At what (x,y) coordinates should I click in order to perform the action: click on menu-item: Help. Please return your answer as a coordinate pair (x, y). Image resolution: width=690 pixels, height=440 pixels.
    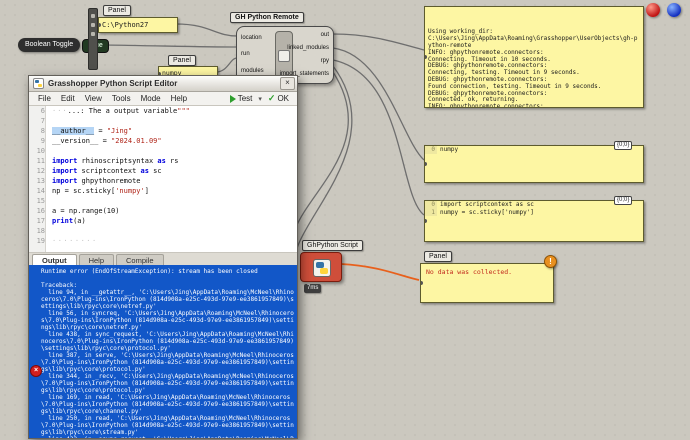
    Looking at the image, I should click on (179, 98).